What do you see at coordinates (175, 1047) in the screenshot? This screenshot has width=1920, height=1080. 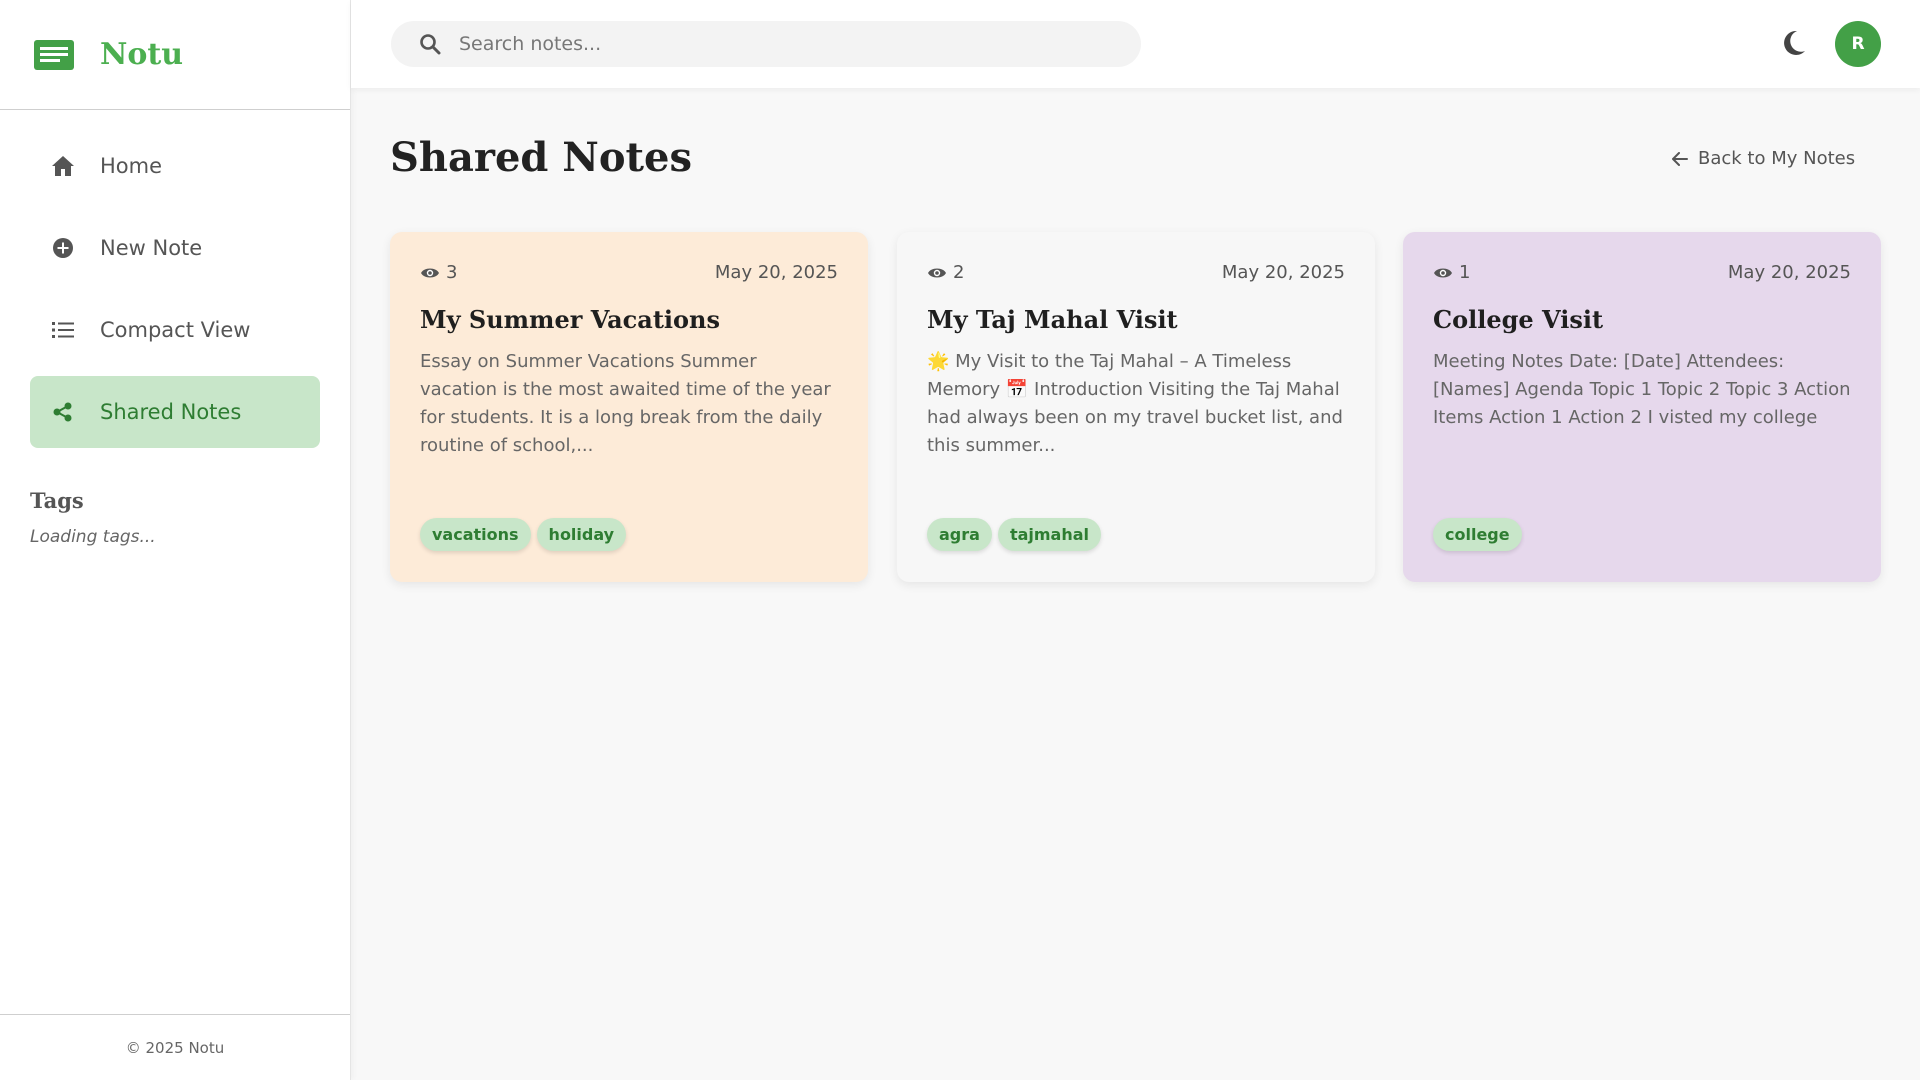 I see `sidebar-footer: © 2025 Notu` at bounding box center [175, 1047].